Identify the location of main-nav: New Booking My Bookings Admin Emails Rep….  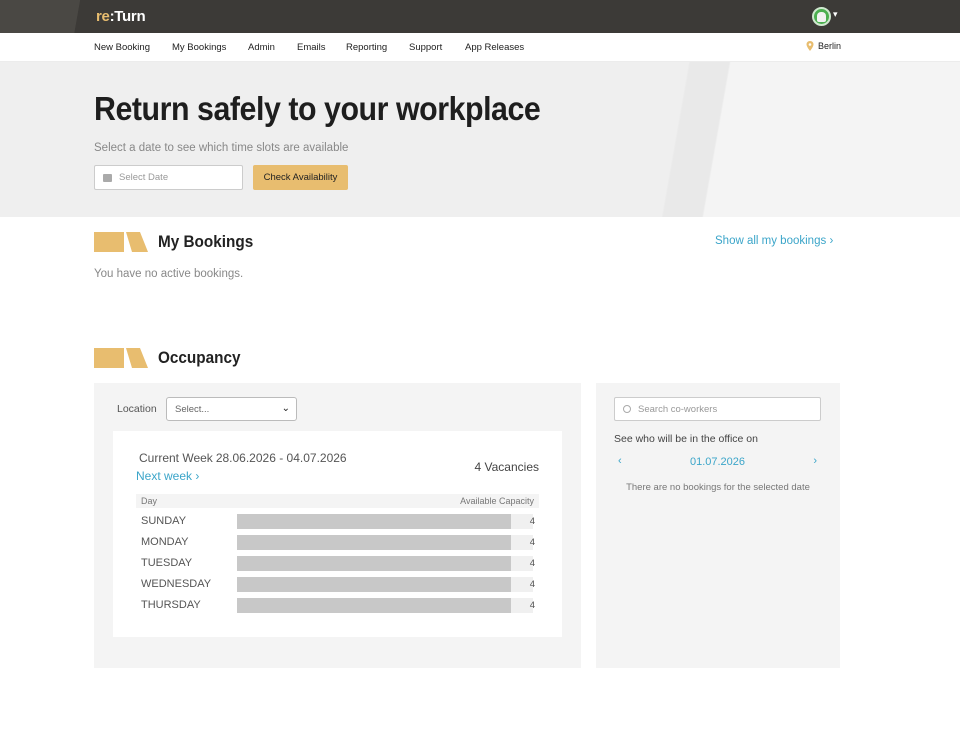
(480, 47).